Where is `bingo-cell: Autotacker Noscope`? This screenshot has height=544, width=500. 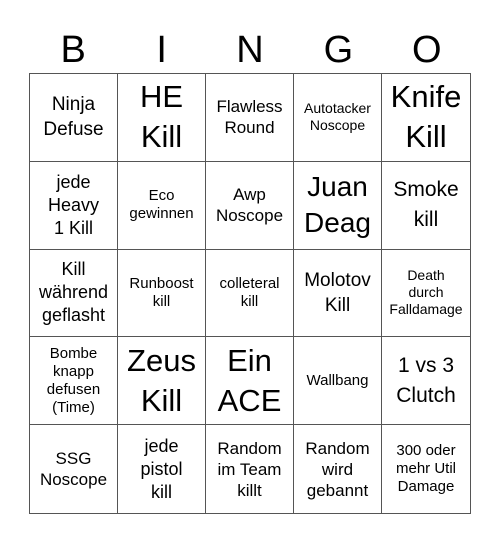
bingo-cell: Autotacker Noscope is located at coordinates (338, 118).